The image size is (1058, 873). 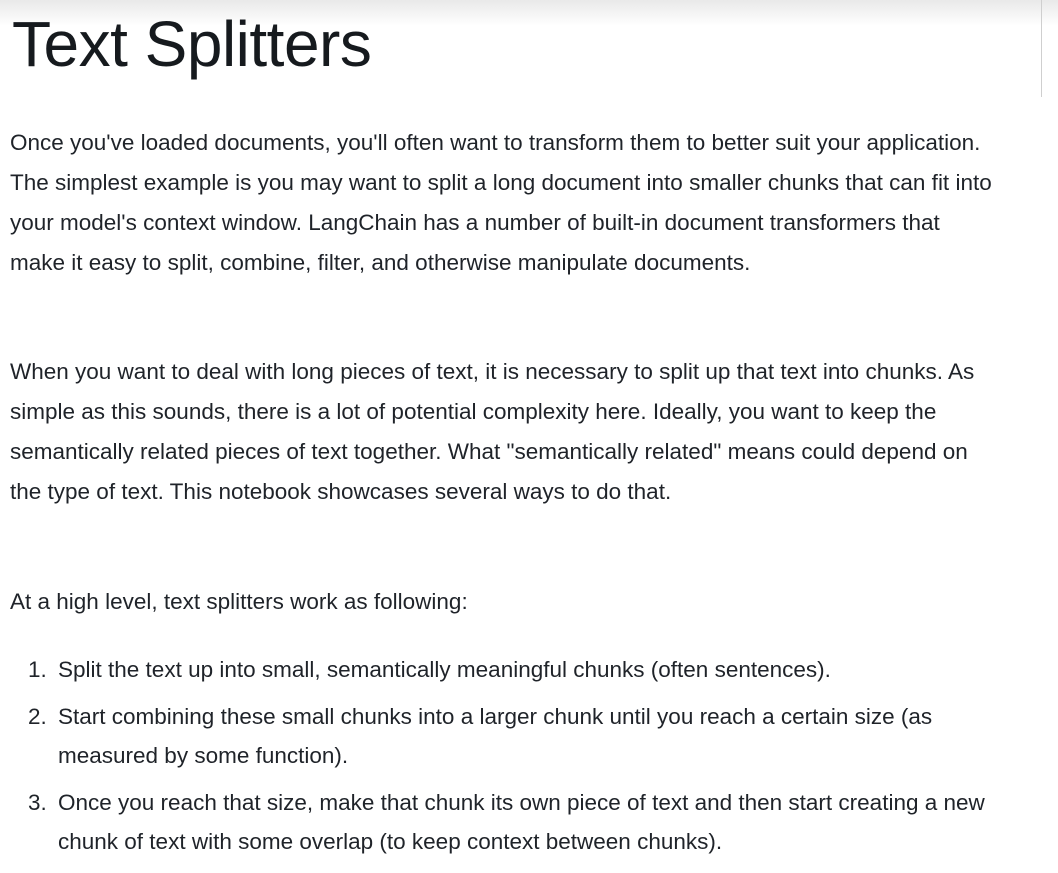 What do you see at coordinates (37, 669) in the screenshot?
I see `list-item-number: 1.` at bounding box center [37, 669].